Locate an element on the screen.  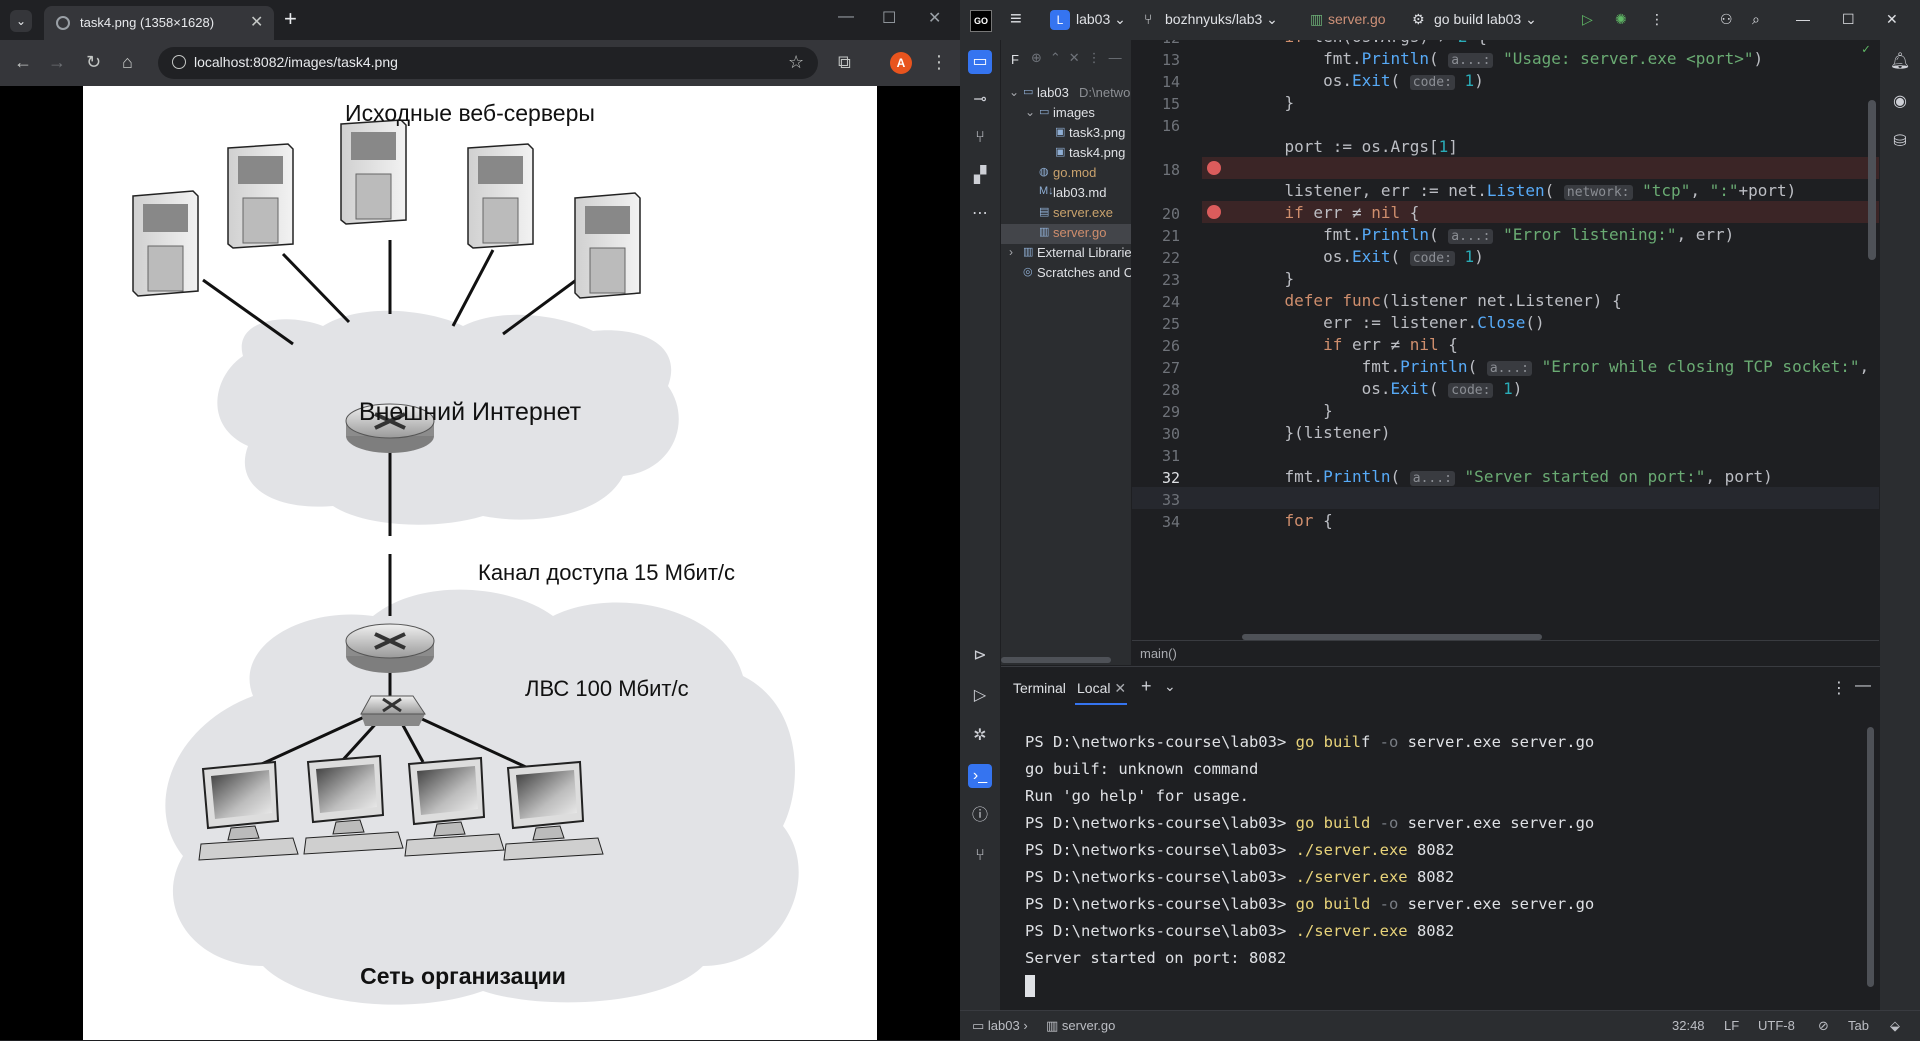
caret-position: 32:48 is located at coordinates (1688, 1025).